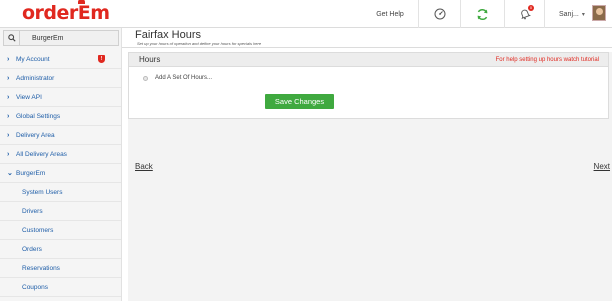 The height and width of the screenshot is (301, 612). What do you see at coordinates (144, 166) in the screenshot?
I see `back-link: Back` at bounding box center [144, 166].